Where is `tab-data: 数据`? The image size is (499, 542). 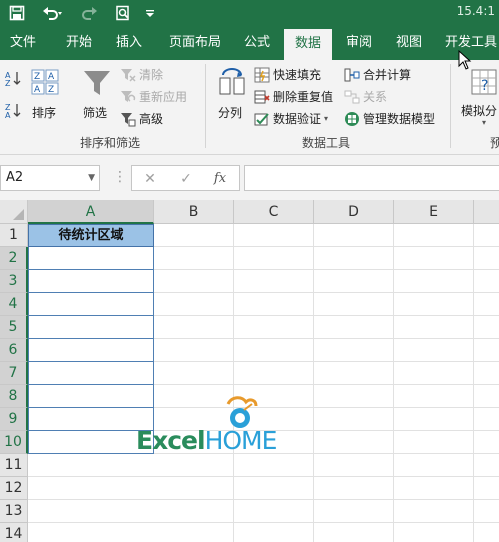 tab-data: 数据 is located at coordinates (308, 44).